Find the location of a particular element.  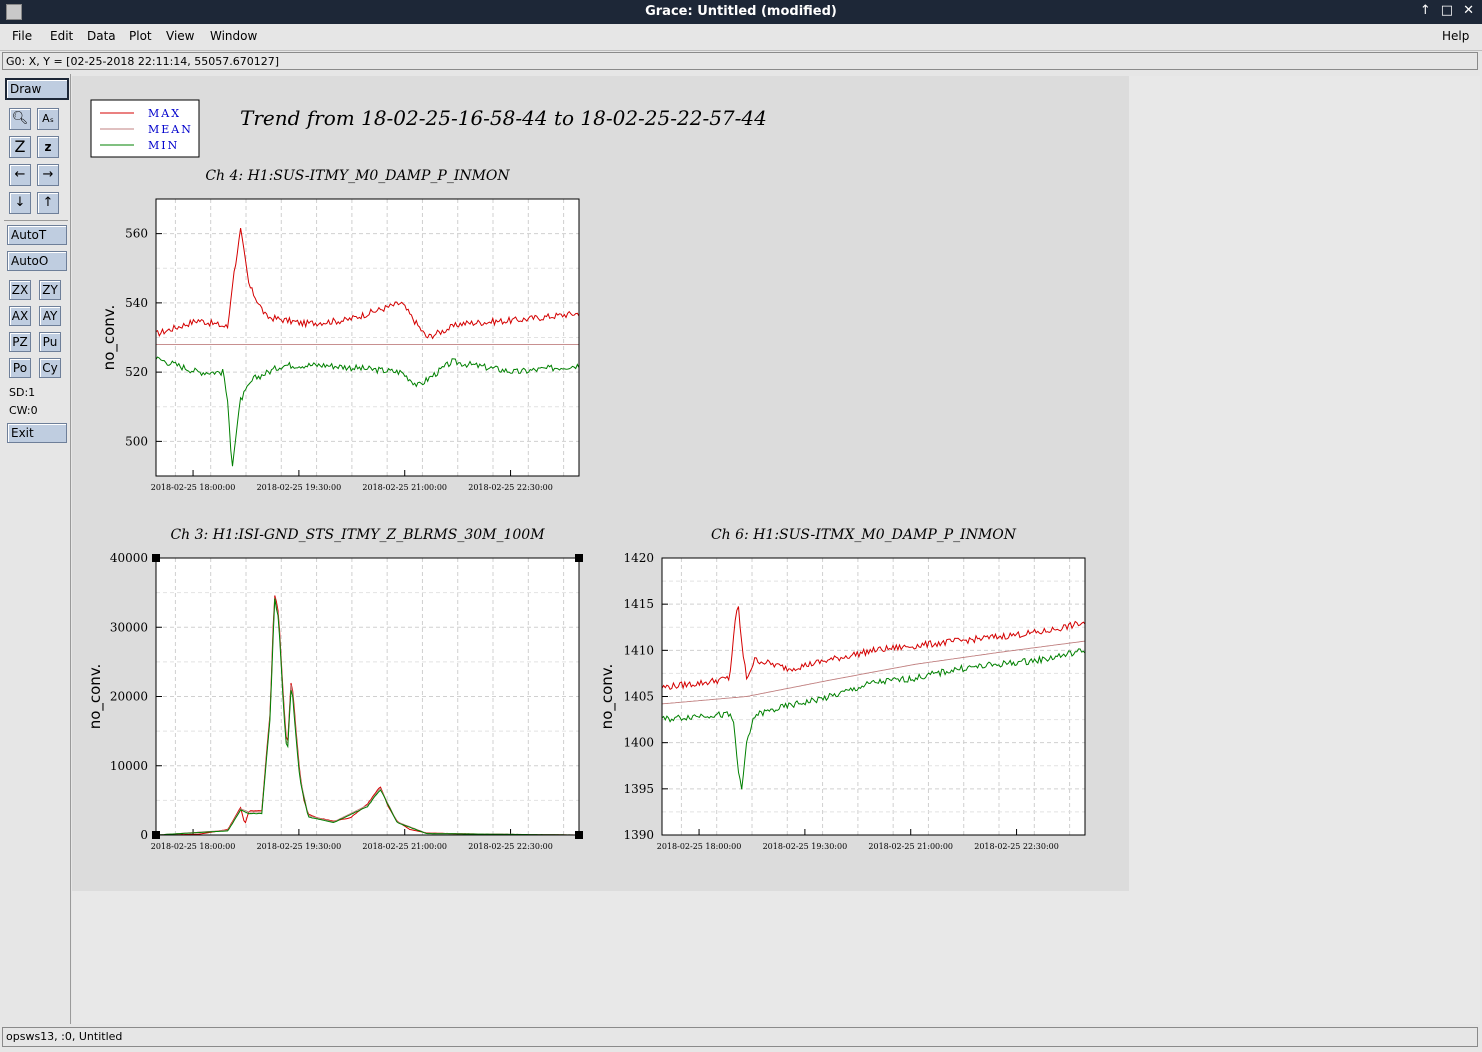

zy-button: ZY is located at coordinates (50, 290).